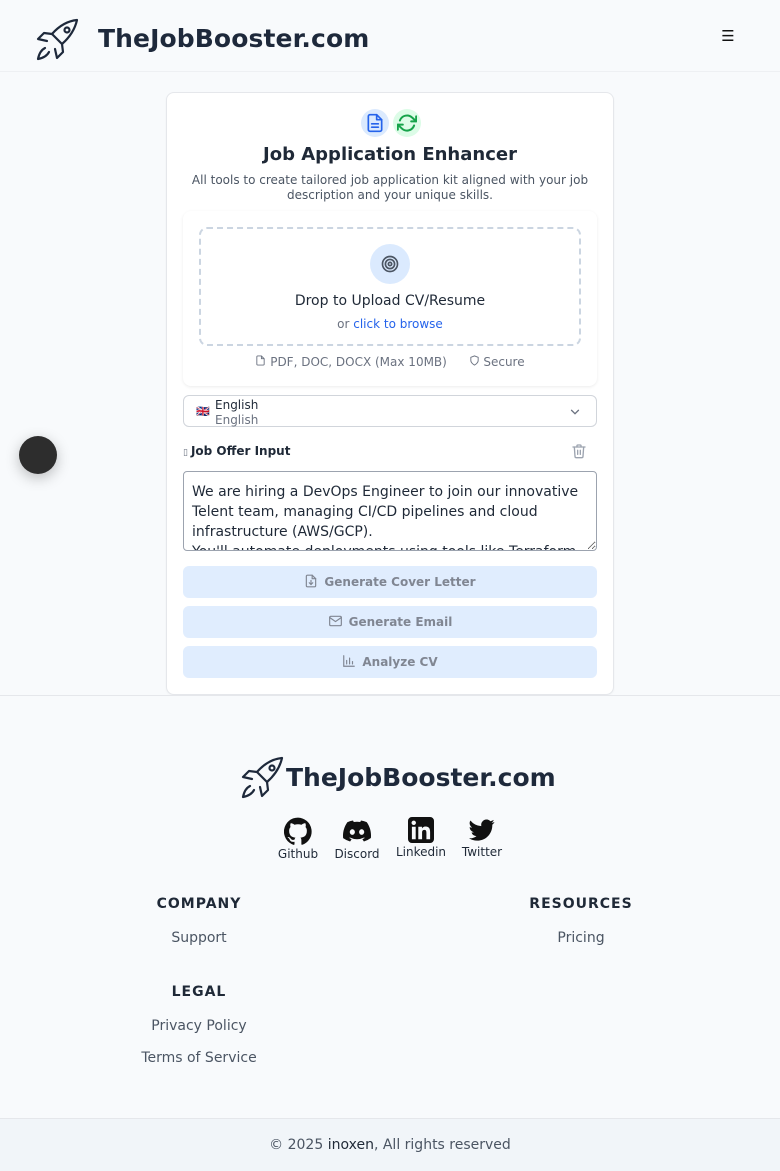 The height and width of the screenshot is (1171, 780). What do you see at coordinates (391, 124) in the screenshot?
I see `hero-icons` at bounding box center [391, 124].